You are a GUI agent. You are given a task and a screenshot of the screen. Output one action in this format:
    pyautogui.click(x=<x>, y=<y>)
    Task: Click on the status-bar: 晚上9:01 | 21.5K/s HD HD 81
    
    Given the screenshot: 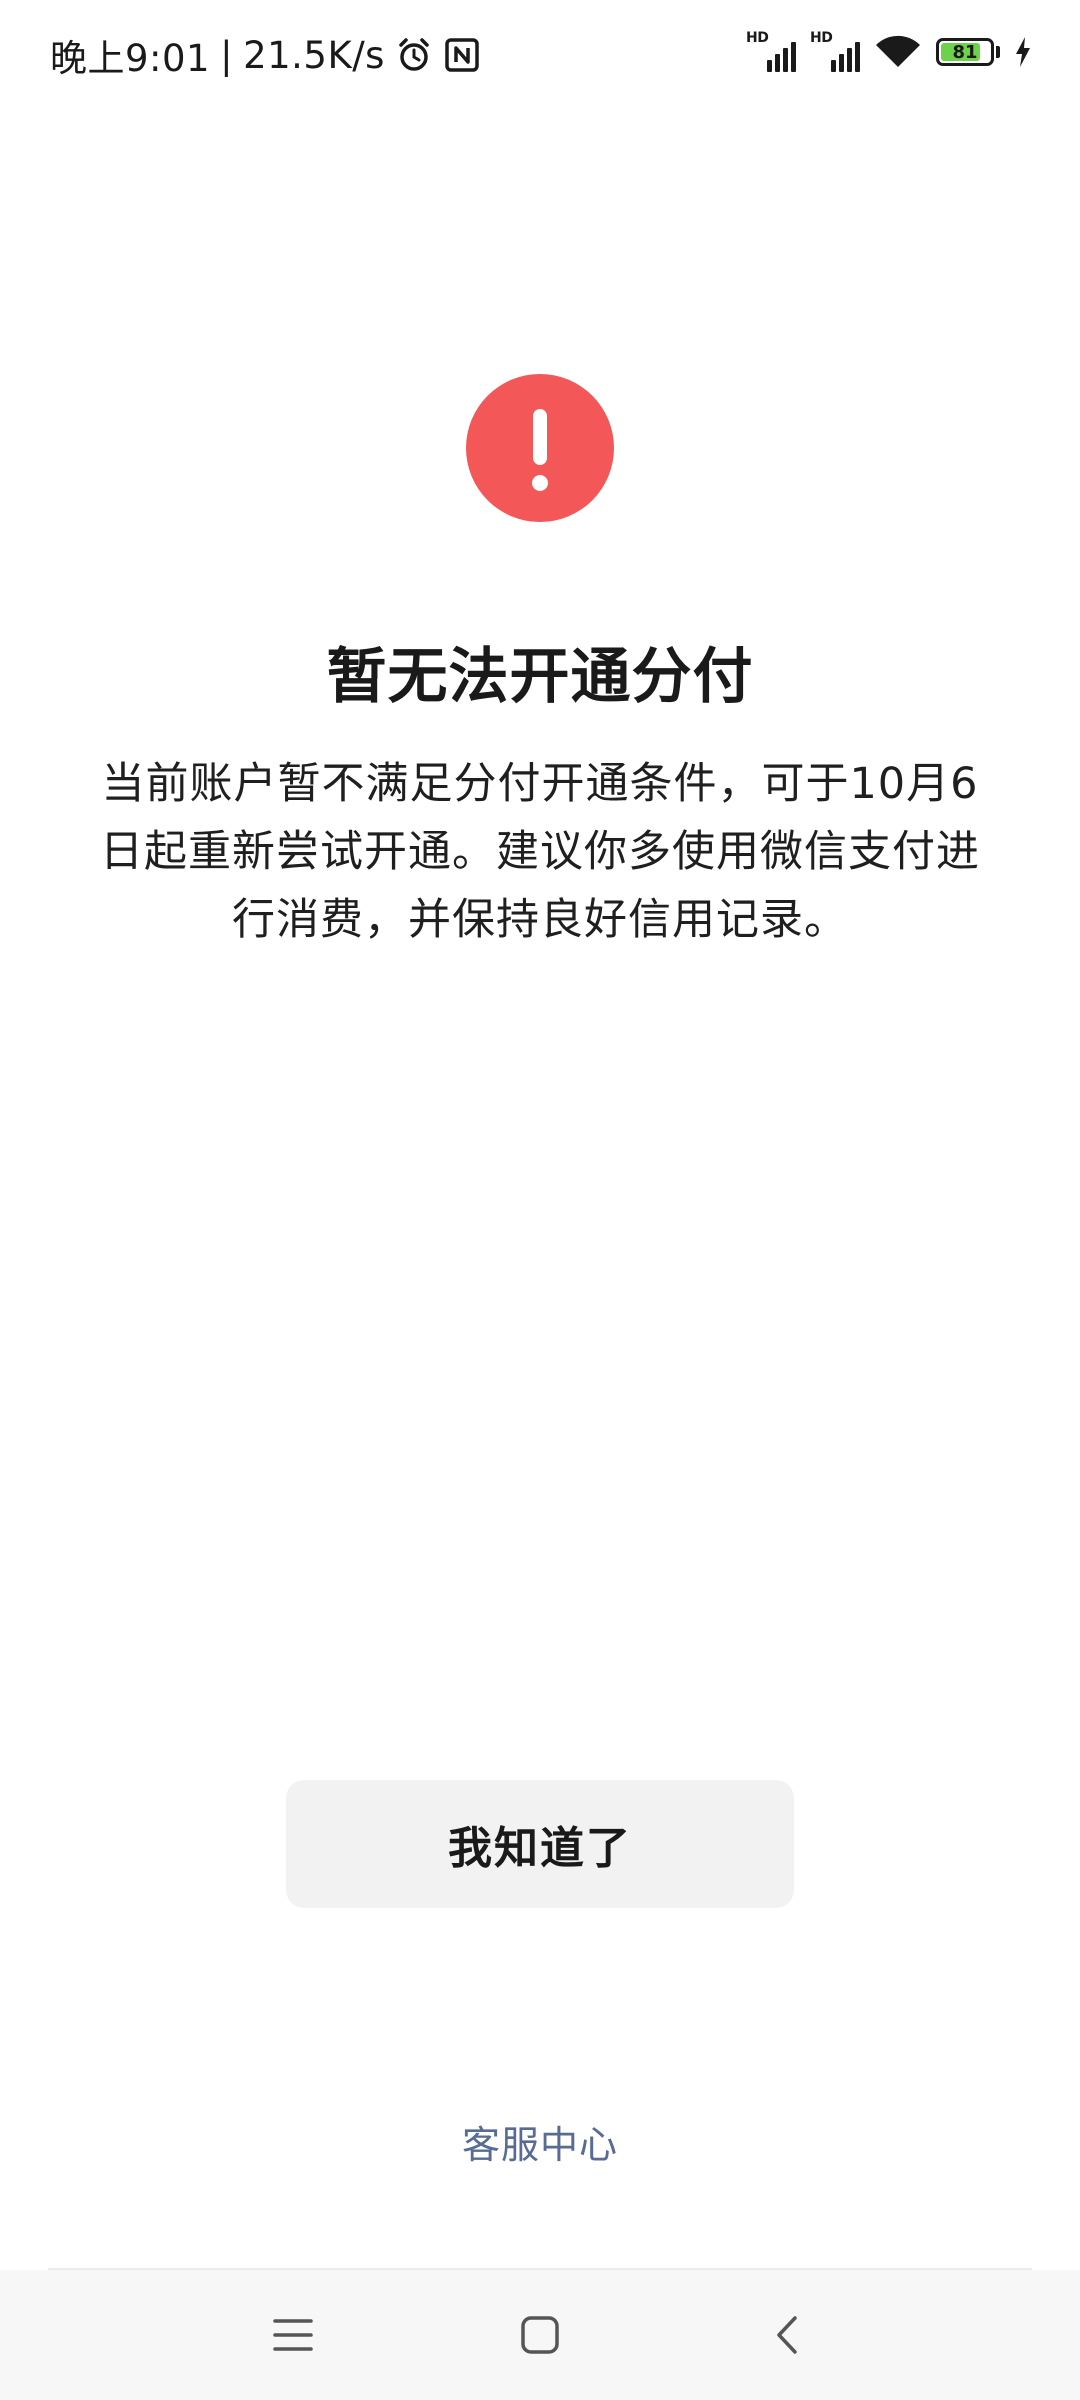 What is the action you would take?
    pyautogui.click(x=540, y=55)
    